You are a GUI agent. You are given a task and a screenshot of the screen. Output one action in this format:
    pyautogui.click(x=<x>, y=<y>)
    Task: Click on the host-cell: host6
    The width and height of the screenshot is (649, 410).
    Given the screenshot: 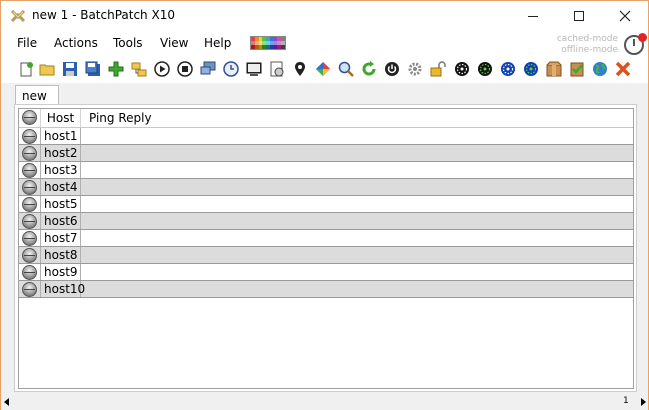 What is the action you would take?
    pyautogui.click(x=61, y=221)
    